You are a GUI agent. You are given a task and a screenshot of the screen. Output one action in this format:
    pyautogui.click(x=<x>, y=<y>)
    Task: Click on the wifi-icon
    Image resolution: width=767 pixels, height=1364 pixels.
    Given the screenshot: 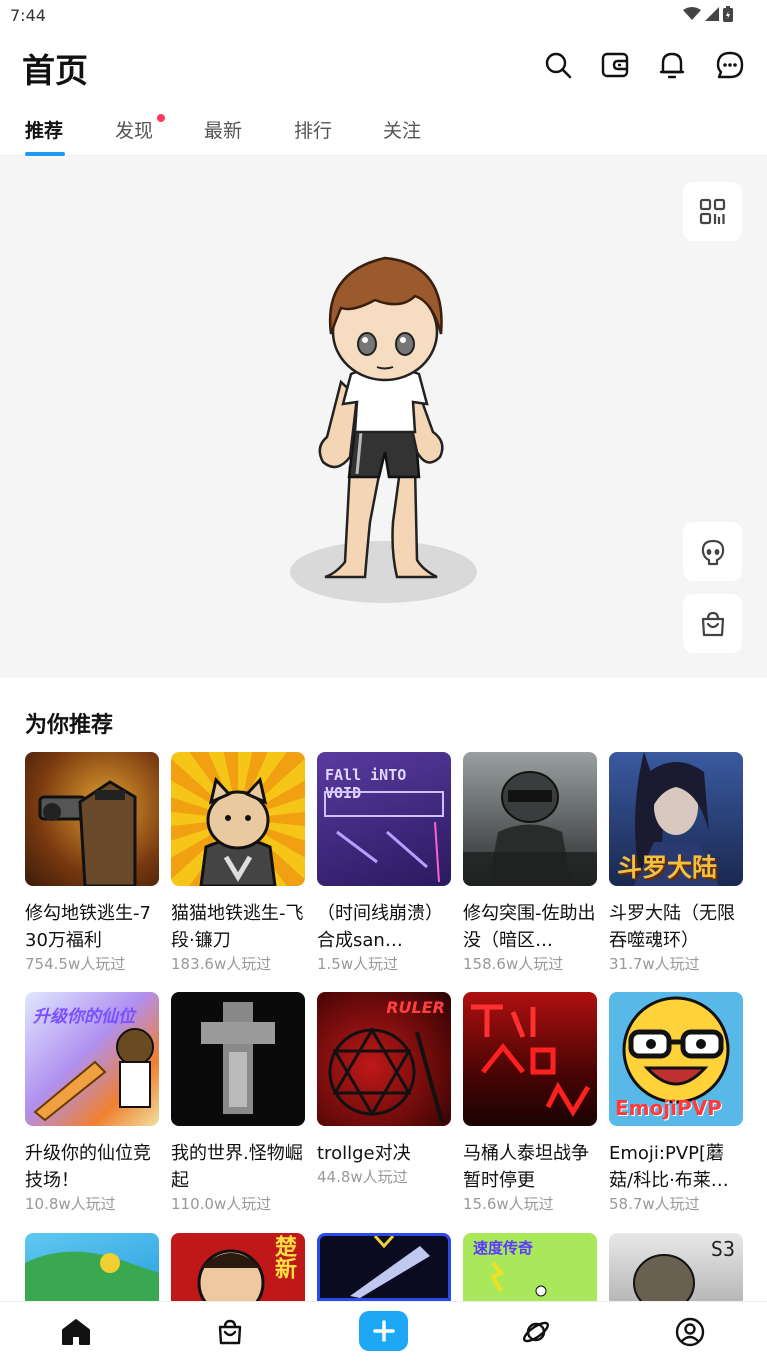 What is the action you would take?
    pyautogui.click(x=692, y=13)
    